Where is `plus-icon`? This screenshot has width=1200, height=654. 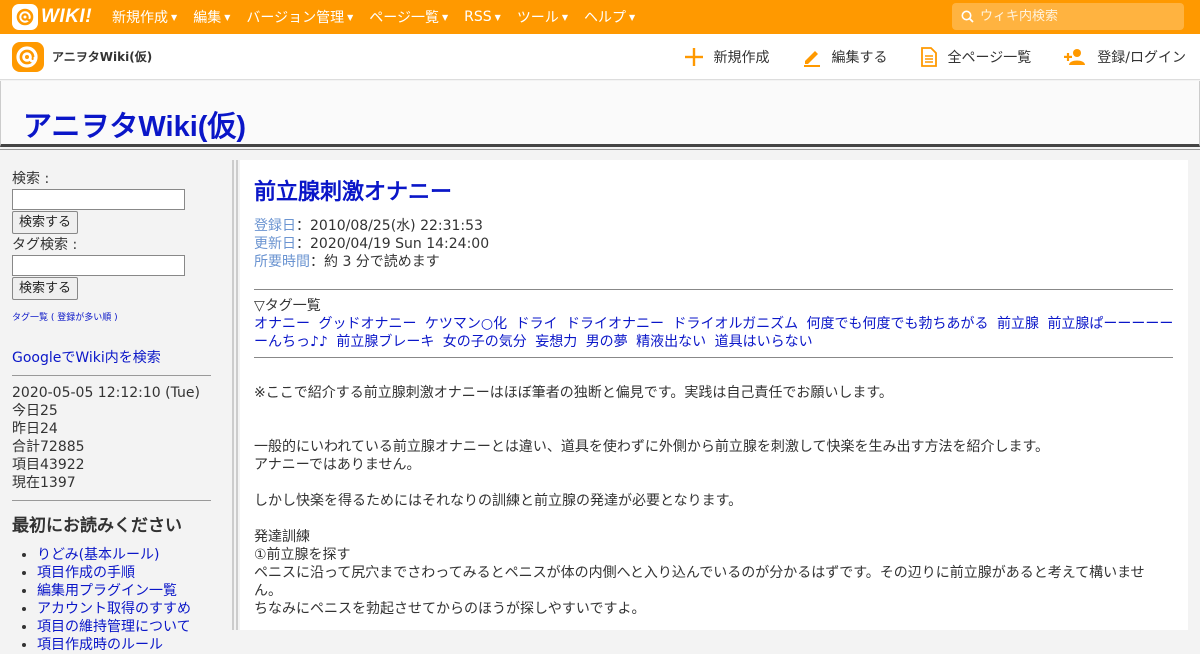 plus-icon is located at coordinates (693, 57).